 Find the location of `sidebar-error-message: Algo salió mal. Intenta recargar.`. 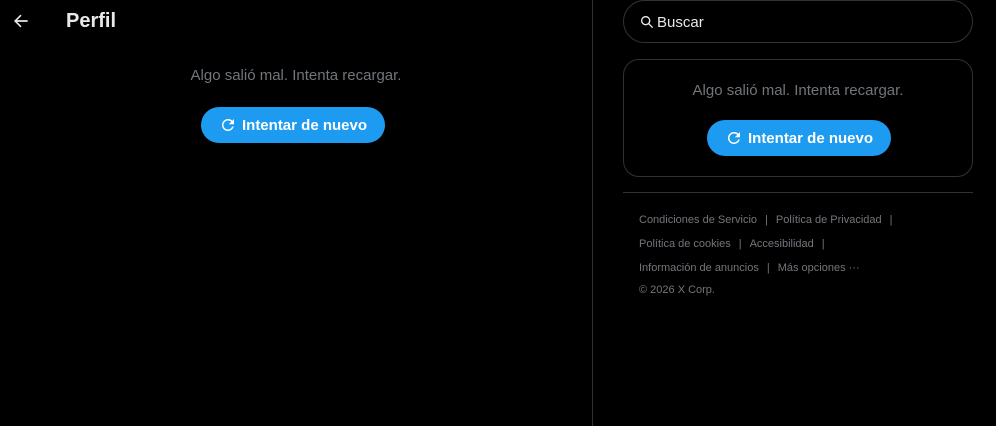

sidebar-error-message: Algo salió mal. Intenta recargar. is located at coordinates (798, 90).